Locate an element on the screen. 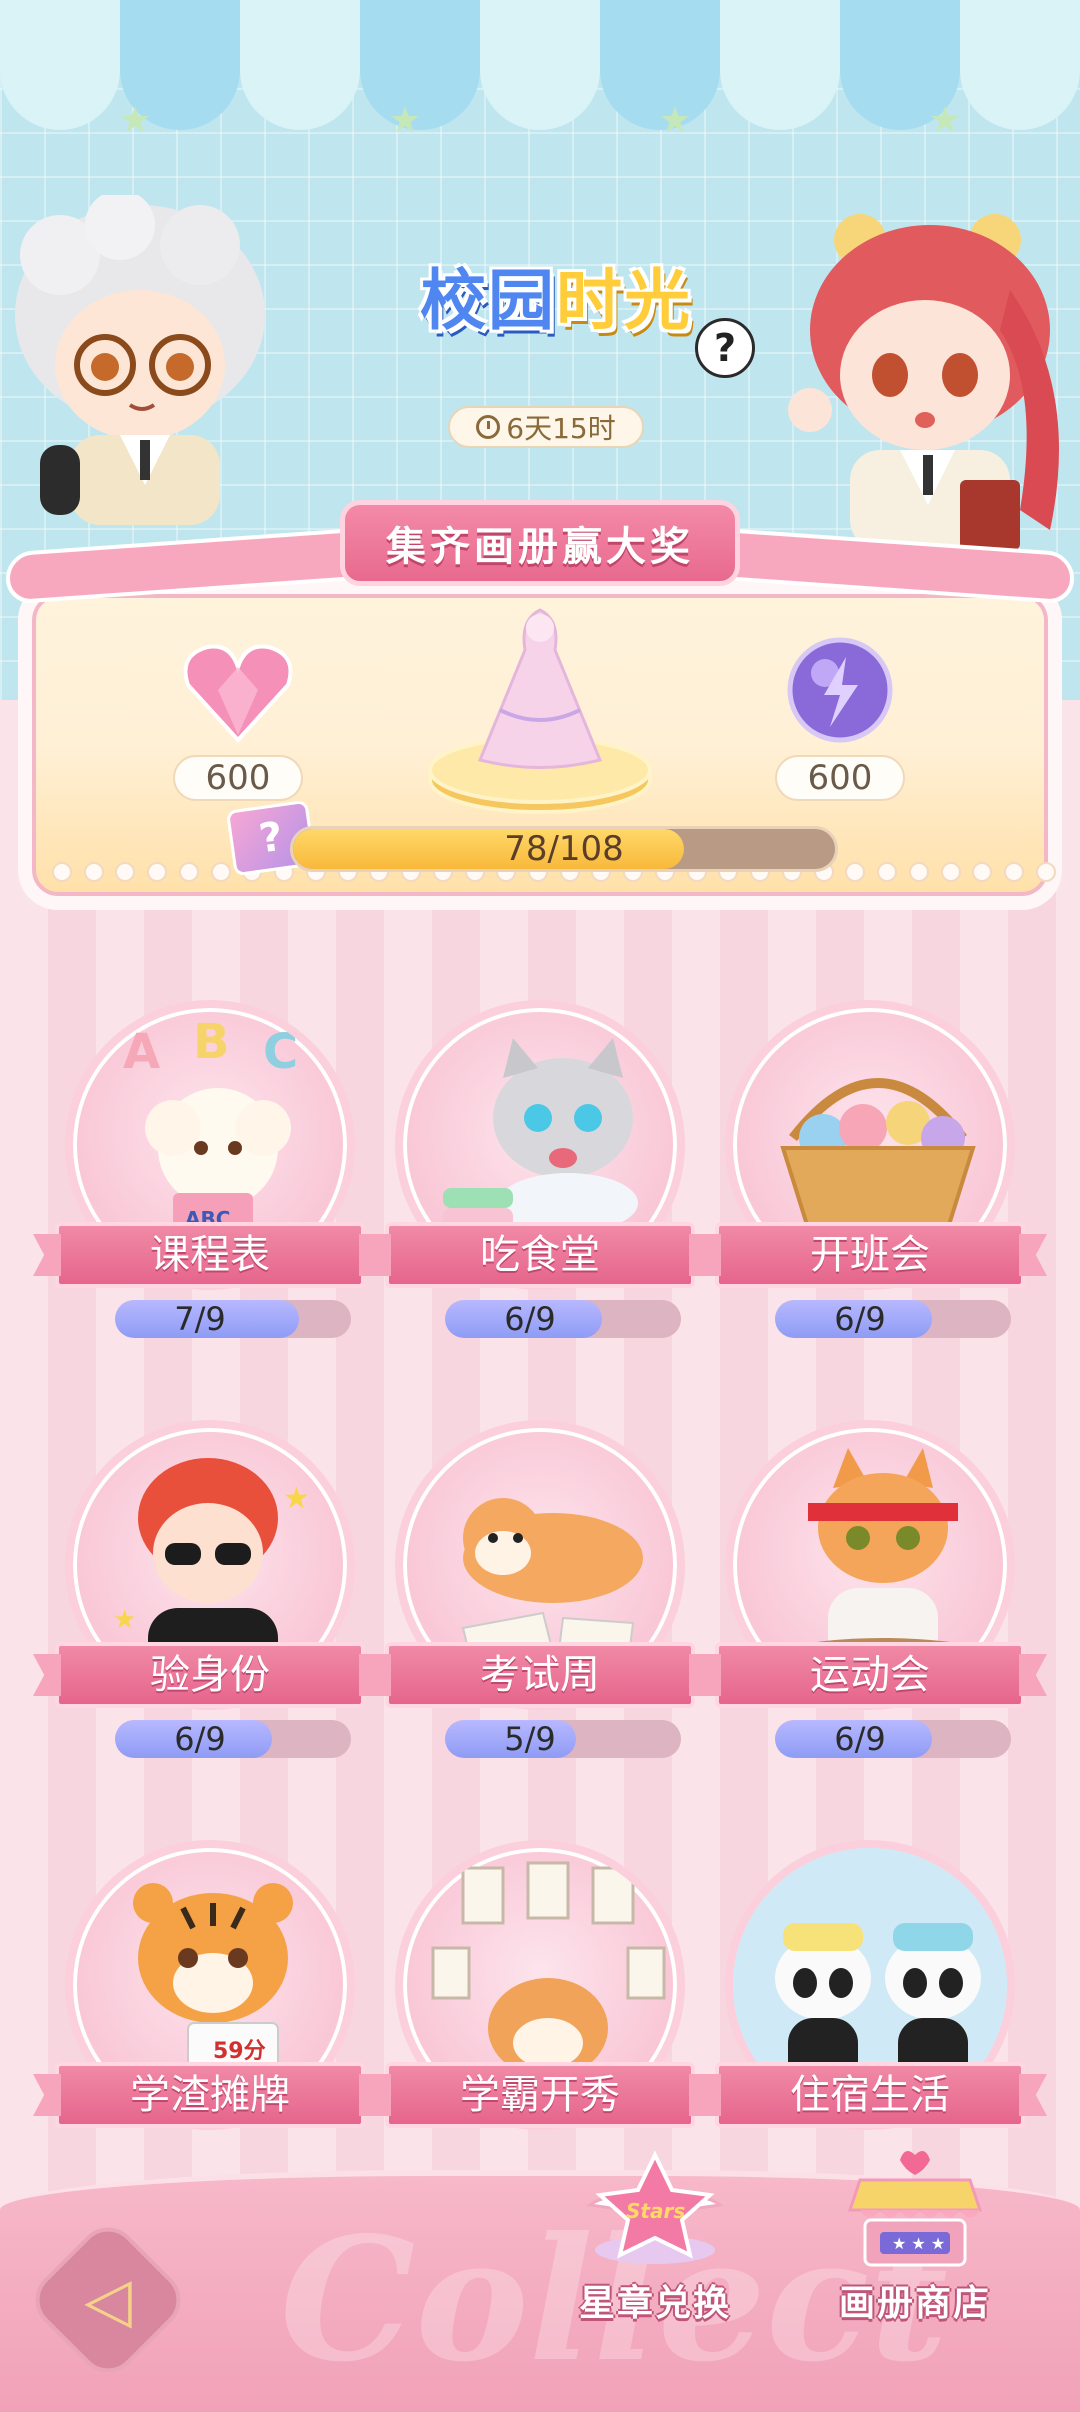 Image resolution: width=1080 pixels, height=2412 pixels. card-label: 吃食堂 is located at coordinates (540, 1255).